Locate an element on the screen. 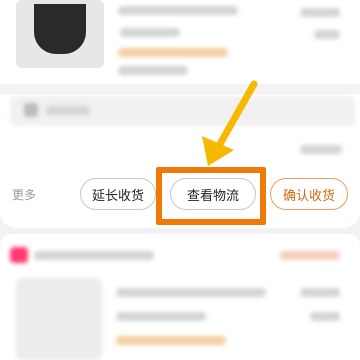  confirm-receipt-button: 确认收货 is located at coordinates (309, 194).